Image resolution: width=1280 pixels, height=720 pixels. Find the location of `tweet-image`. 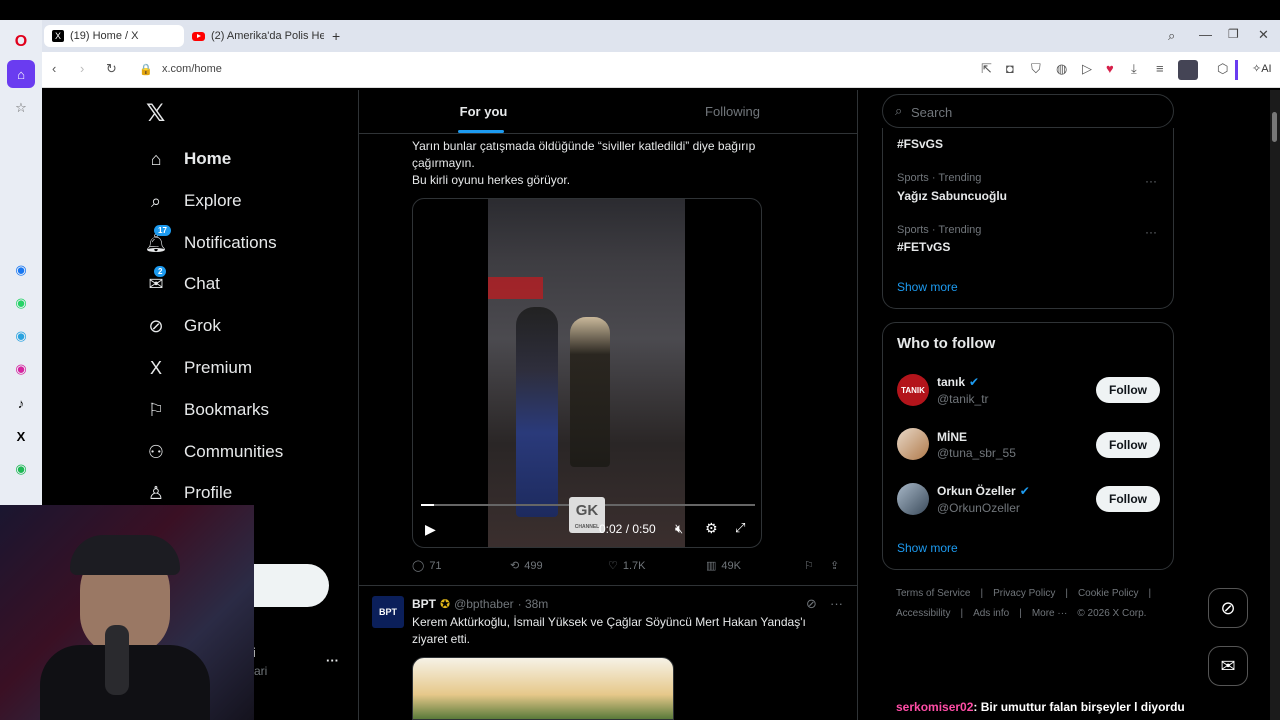

tweet-image is located at coordinates (543, 688).